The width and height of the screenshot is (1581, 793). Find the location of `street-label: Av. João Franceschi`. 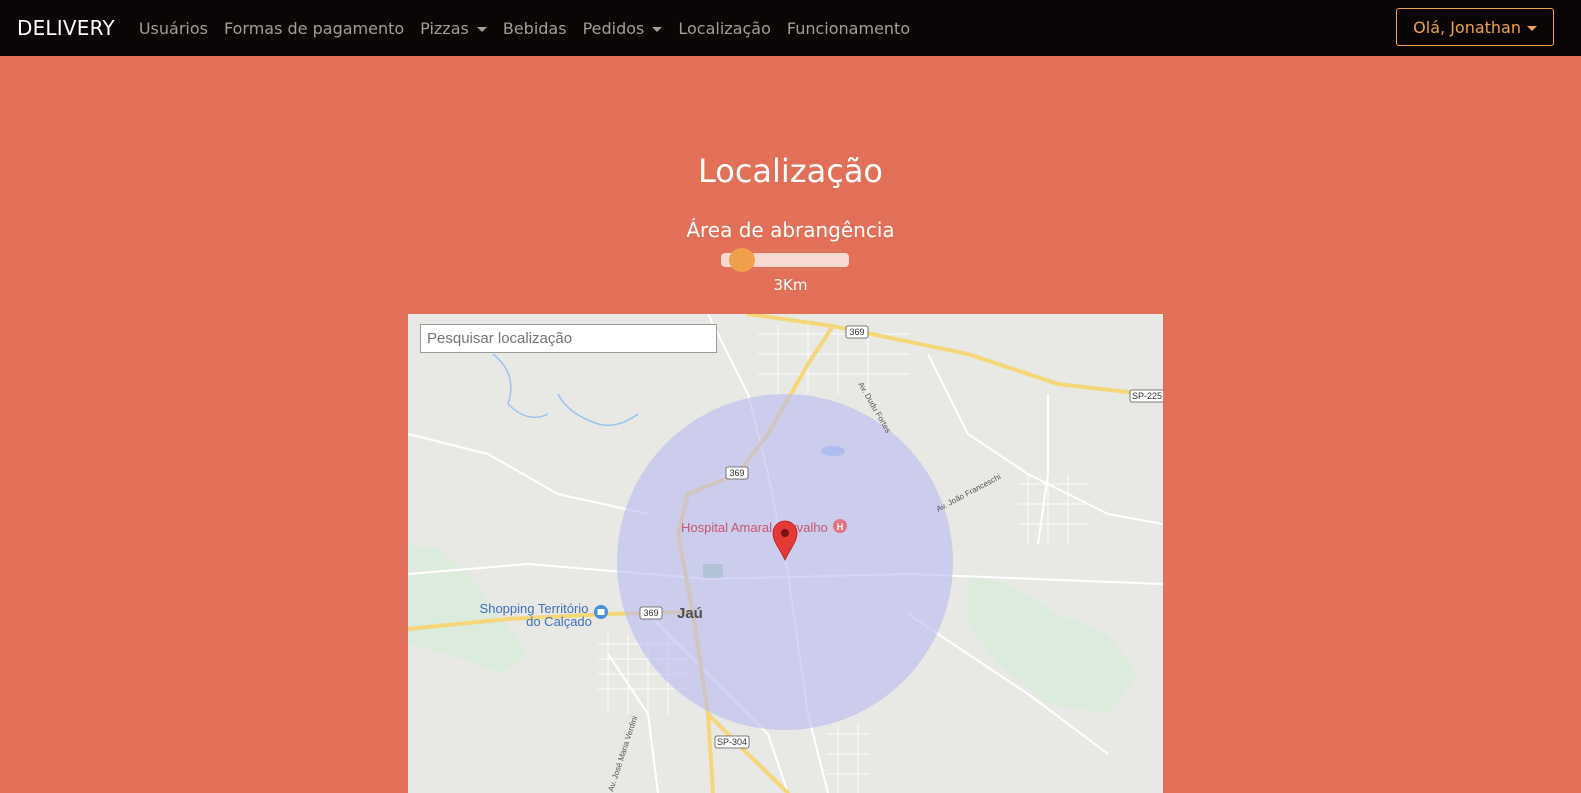

street-label: Av. João Franceschi is located at coordinates (969, 493).